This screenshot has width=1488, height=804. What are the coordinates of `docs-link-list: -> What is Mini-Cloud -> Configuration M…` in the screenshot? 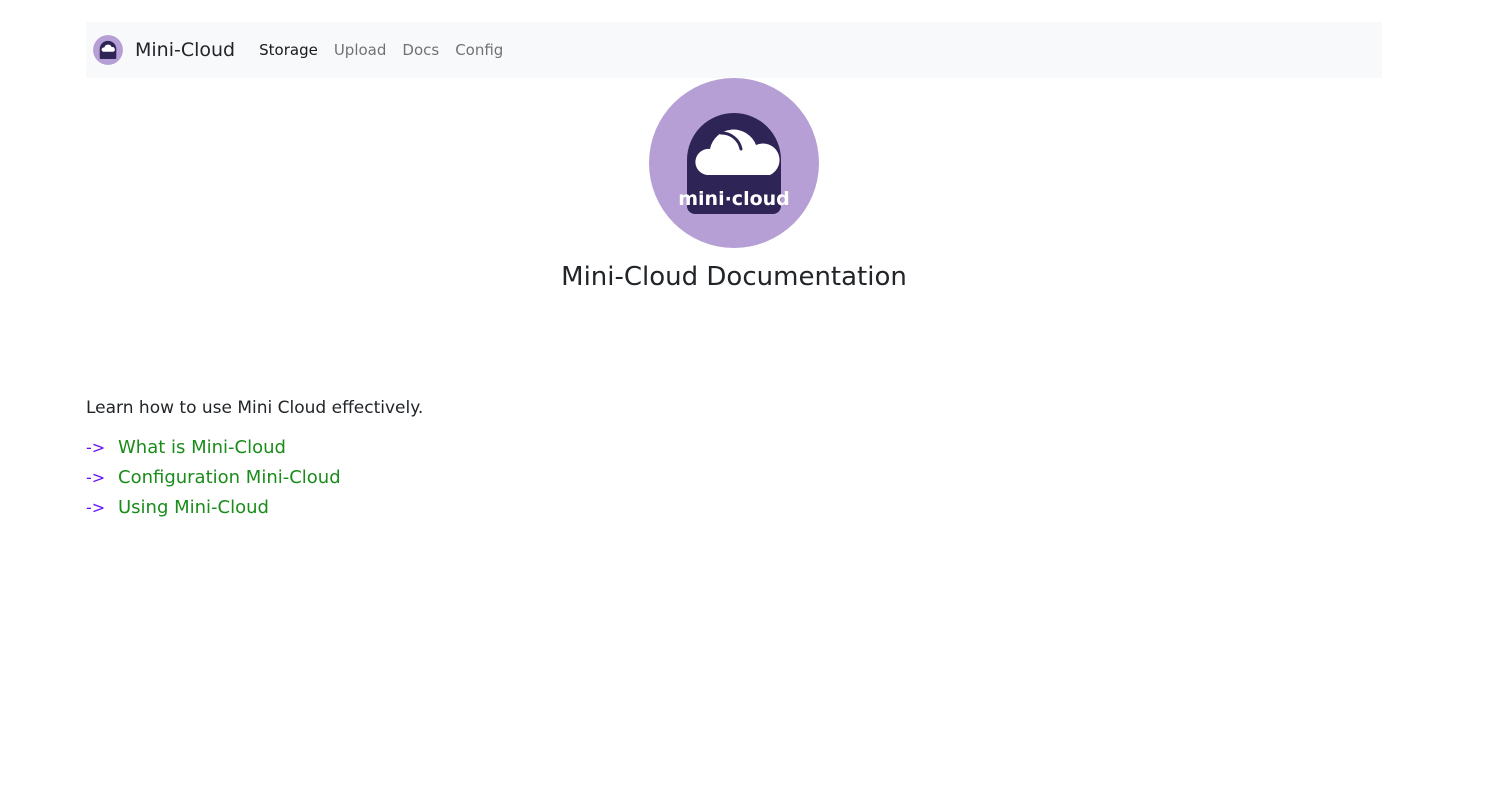 It's located at (213, 477).